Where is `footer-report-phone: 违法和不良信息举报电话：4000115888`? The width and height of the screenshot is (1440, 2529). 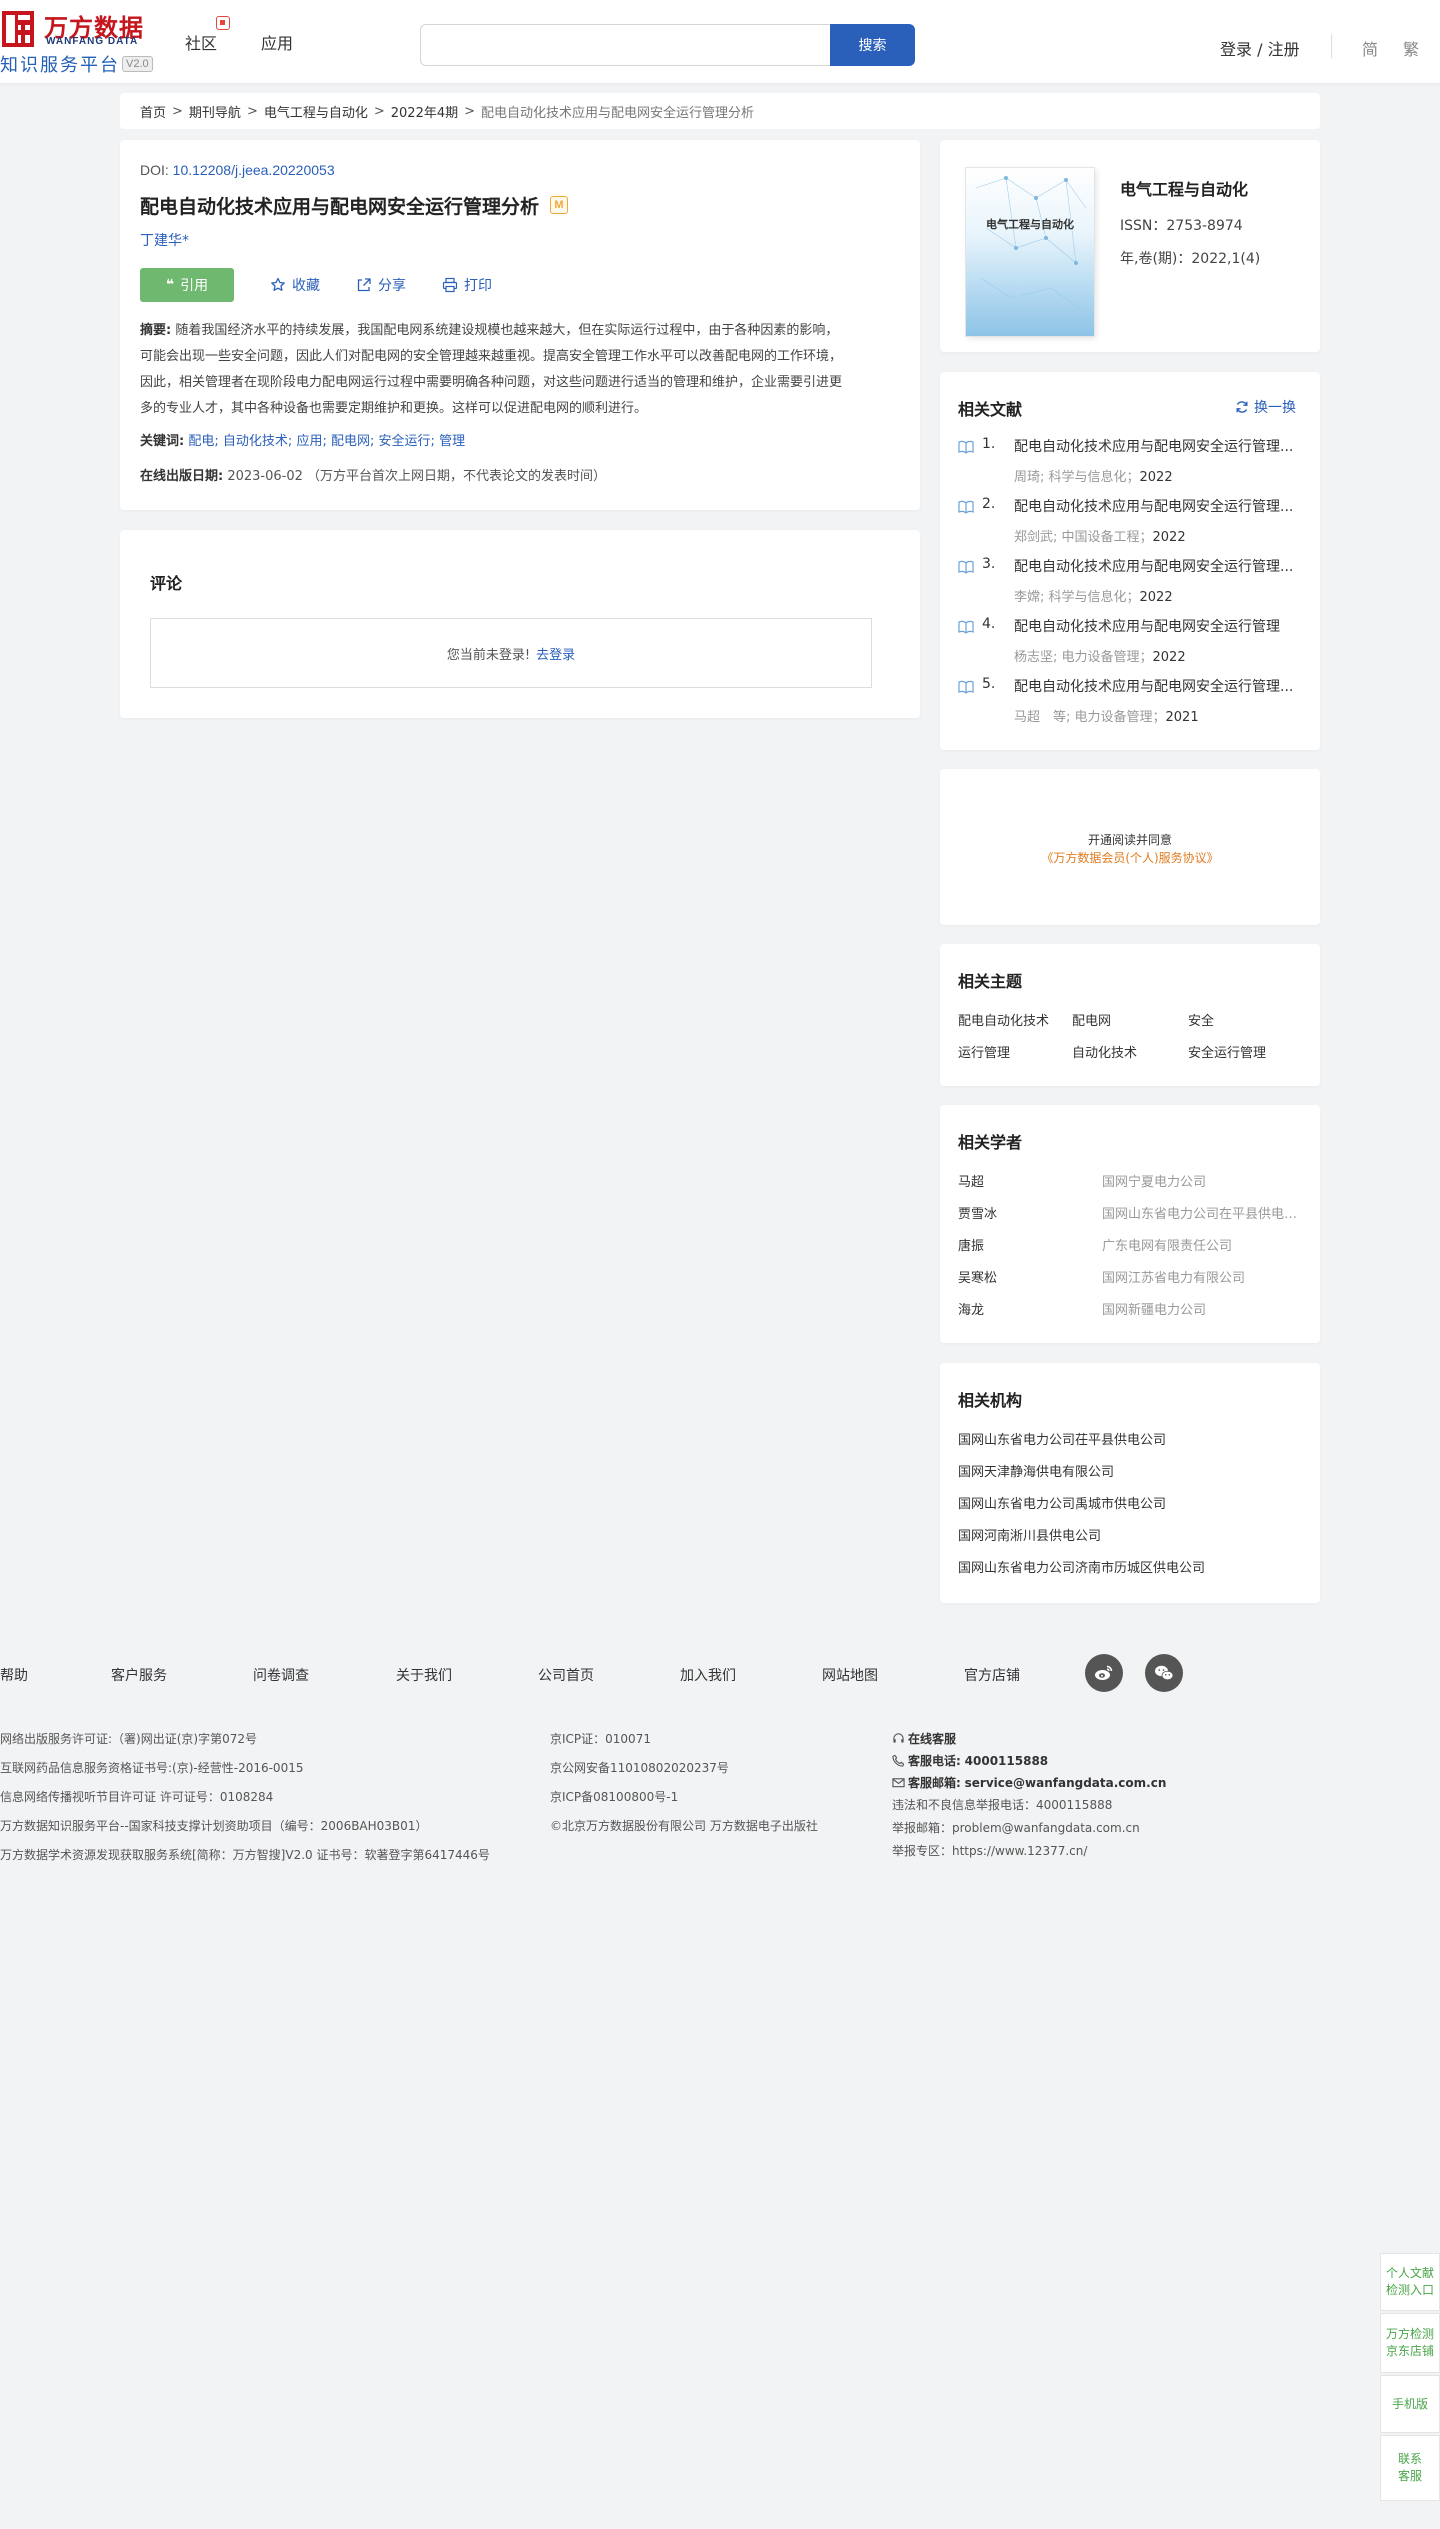
footer-report-phone: 违法和不良信息举报电话：4000115888 is located at coordinates (1002, 1805).